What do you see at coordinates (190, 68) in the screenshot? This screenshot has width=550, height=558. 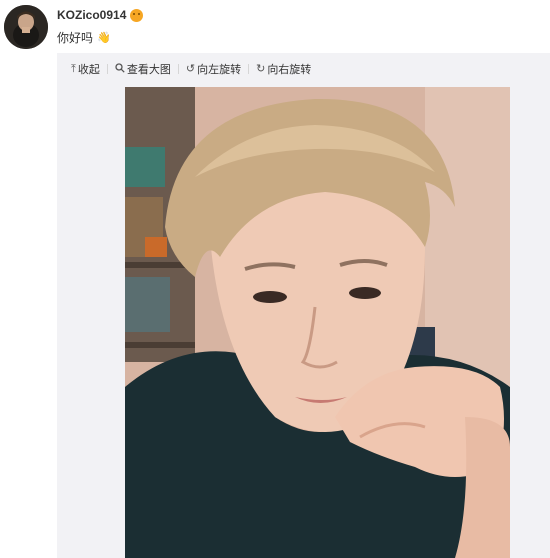 I see `rotate-left-icon: ↺` at bounding box center [190, 68].